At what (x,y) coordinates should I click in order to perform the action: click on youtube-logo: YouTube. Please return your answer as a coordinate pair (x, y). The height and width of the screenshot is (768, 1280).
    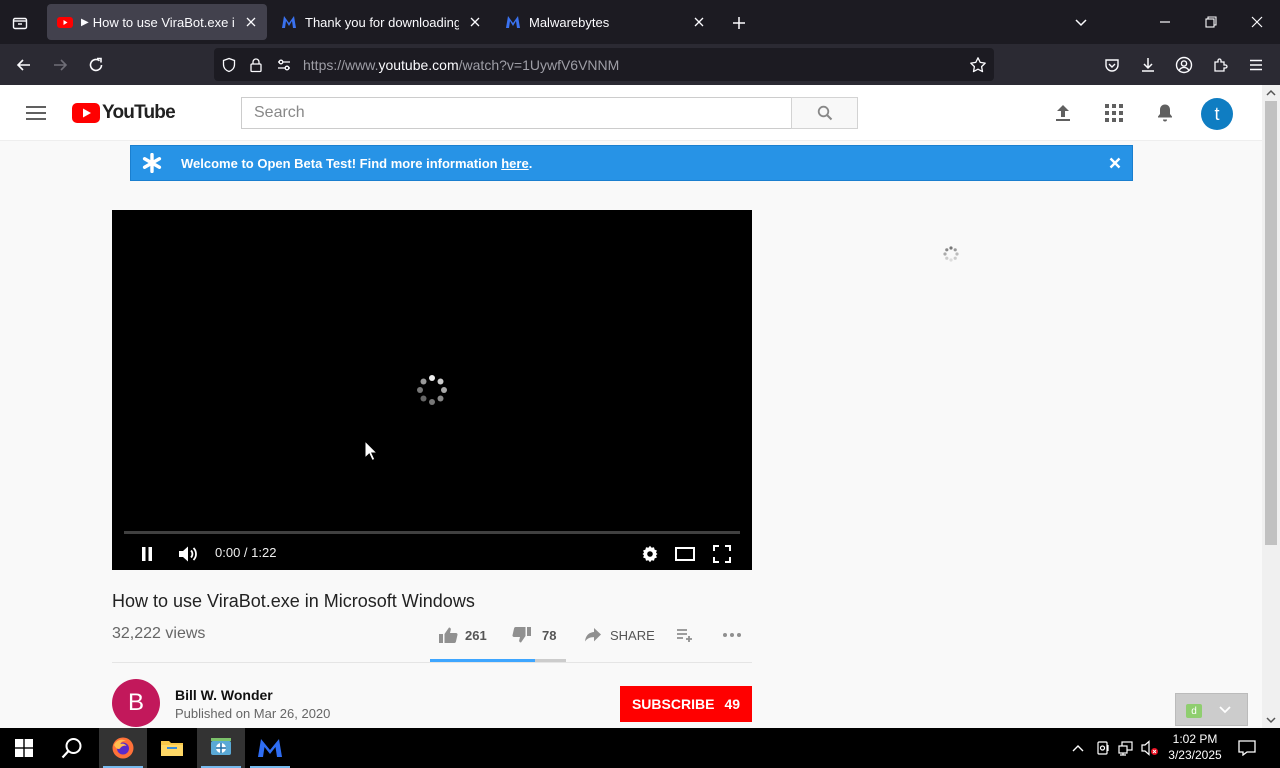
    Looking at the image, I should click on (124, 113).